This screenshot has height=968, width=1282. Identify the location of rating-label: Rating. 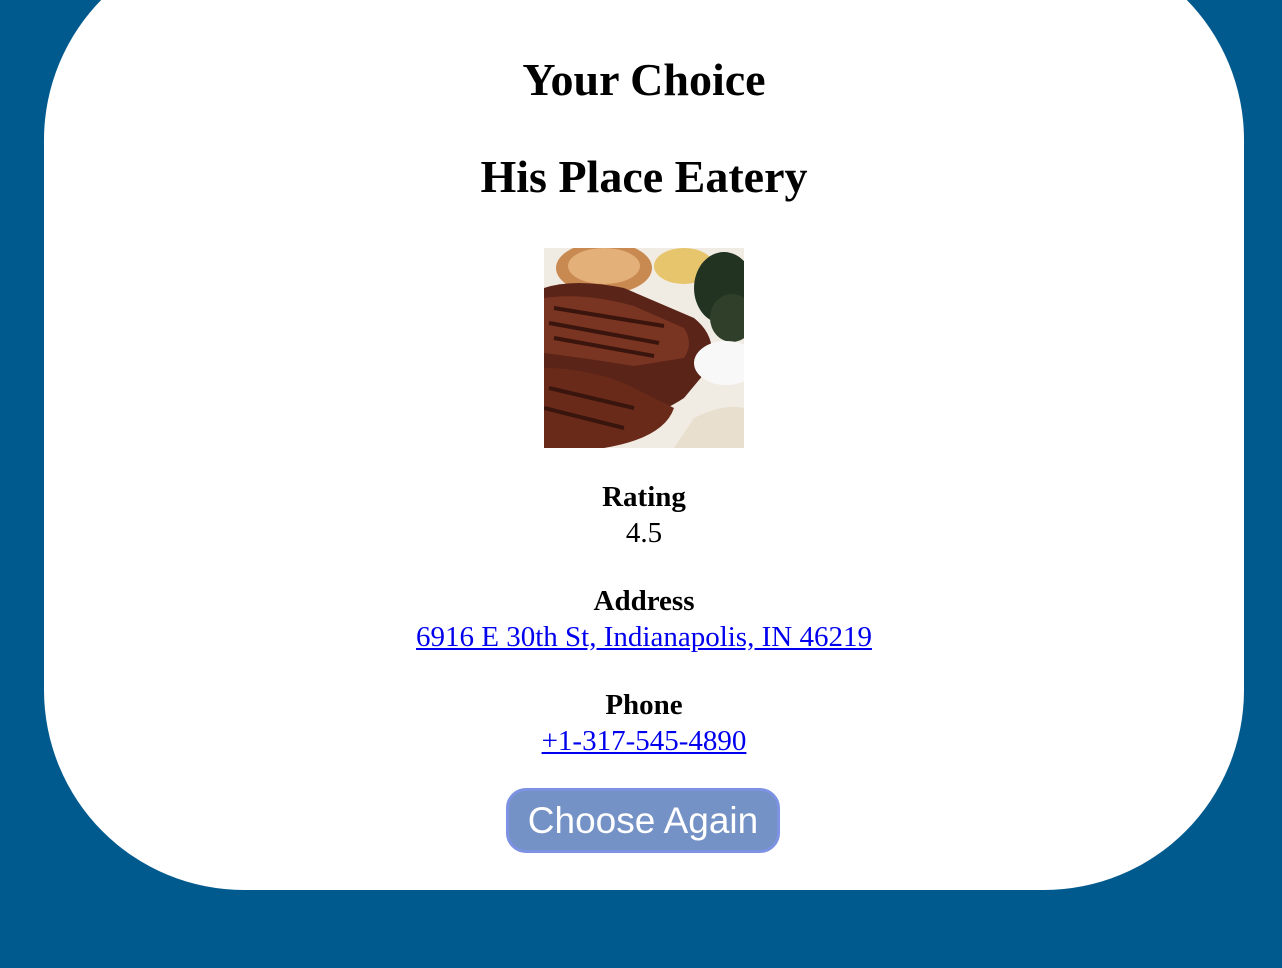
(644, 497).